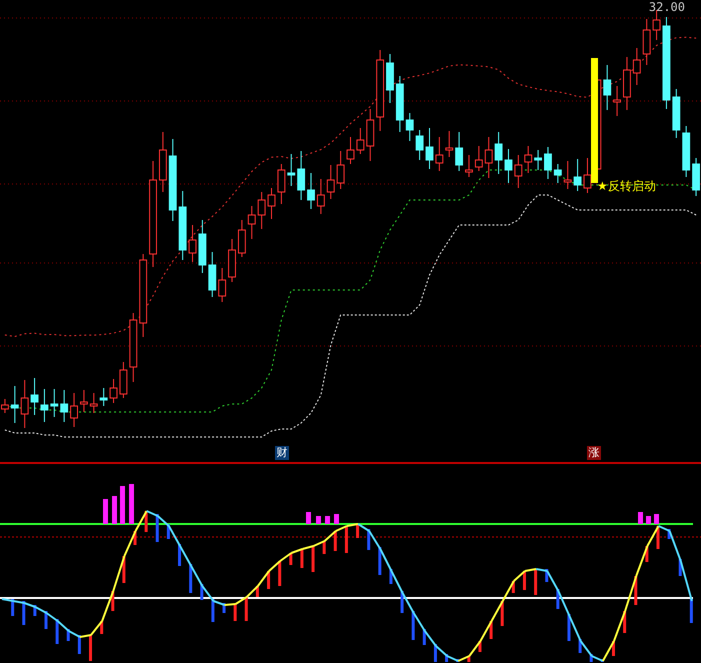 Image resolution: width=701 pixels, height=663 pixels. I want to click on signal-label: ★反转启动, so click(626, 186).